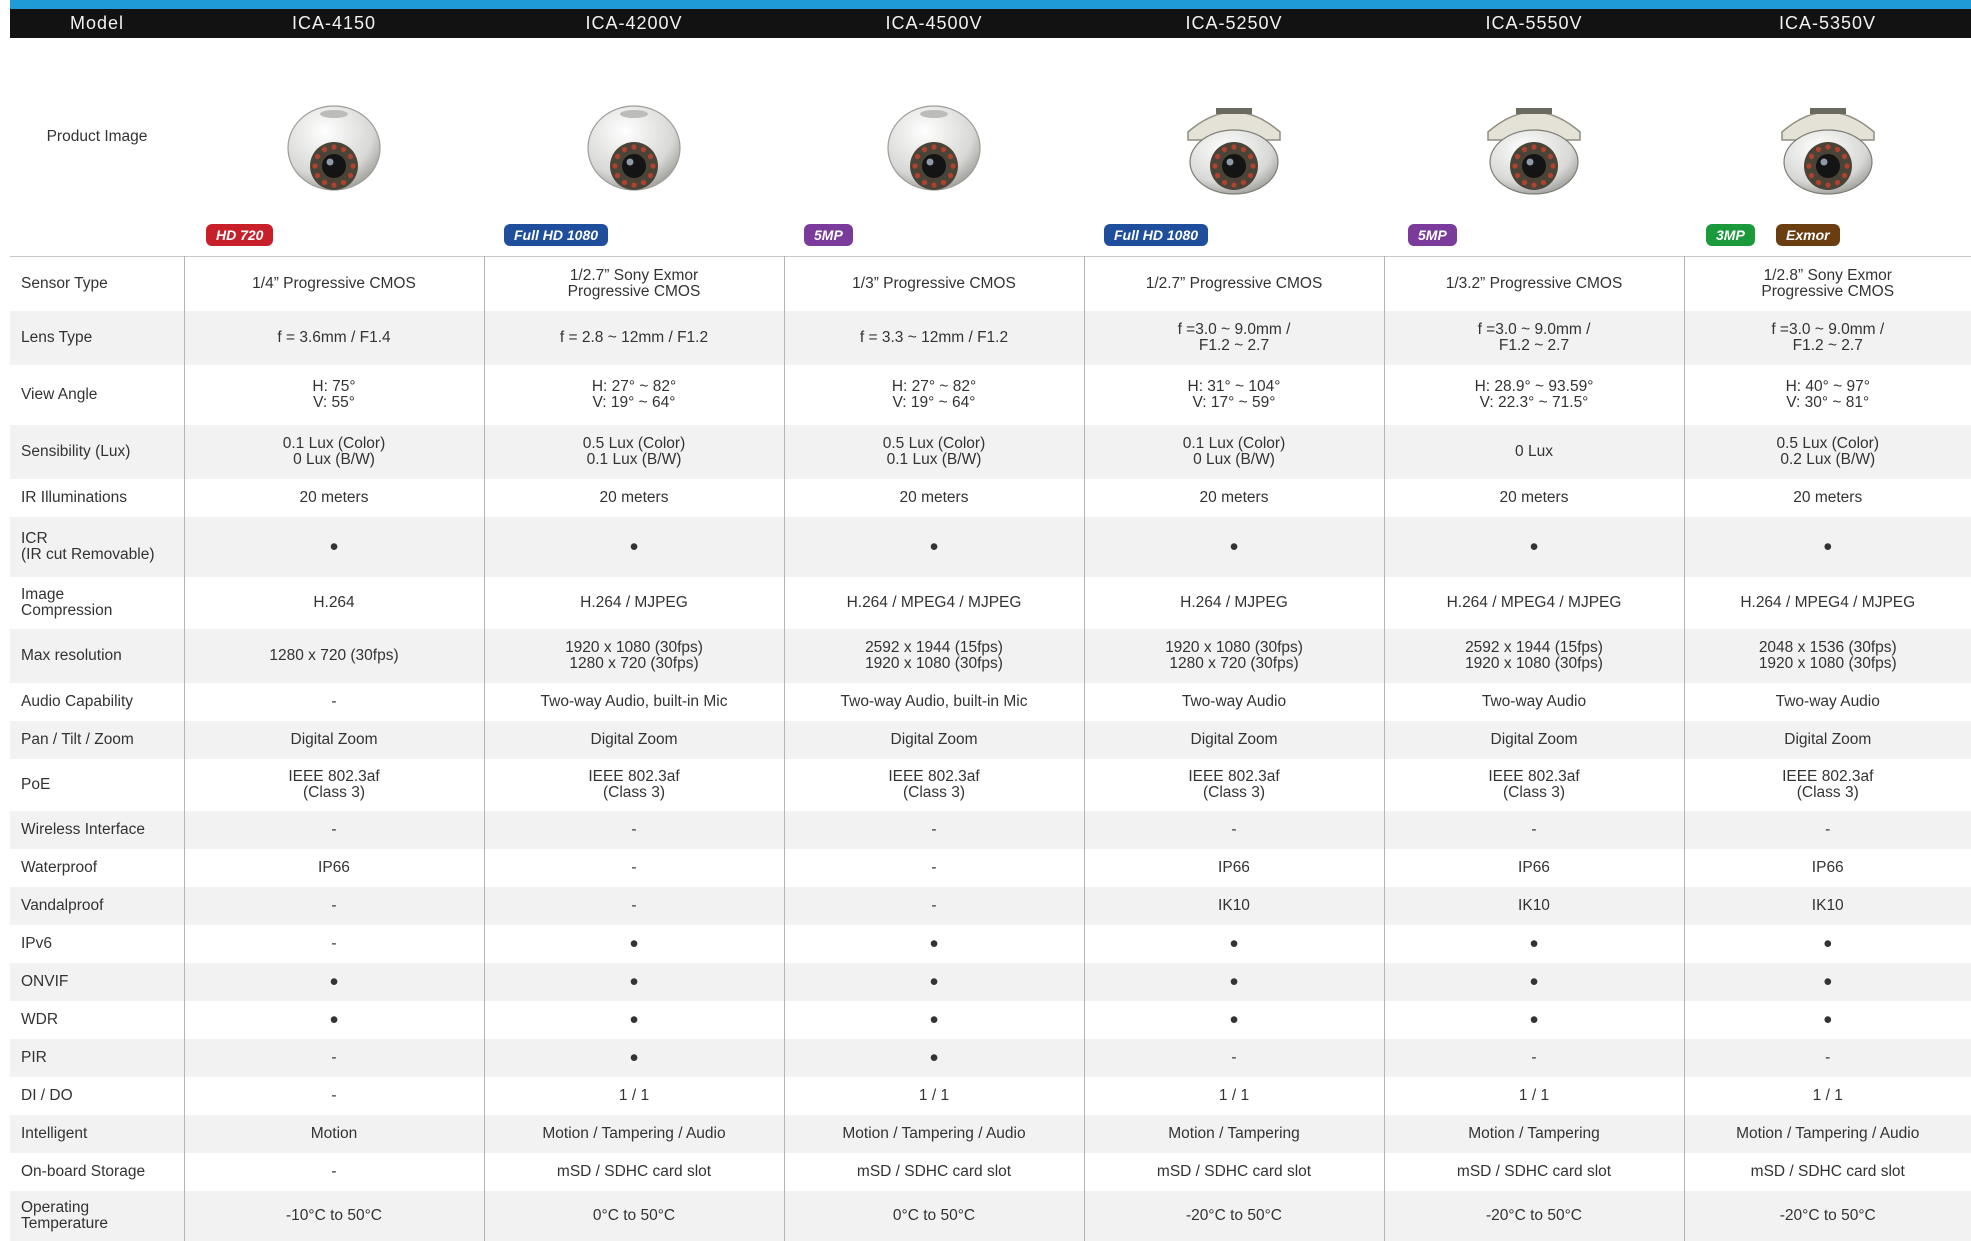  Describe the element at coordinates (1533, 451) in the screenshot. I see `spec-value: 0 Lux` at that location.